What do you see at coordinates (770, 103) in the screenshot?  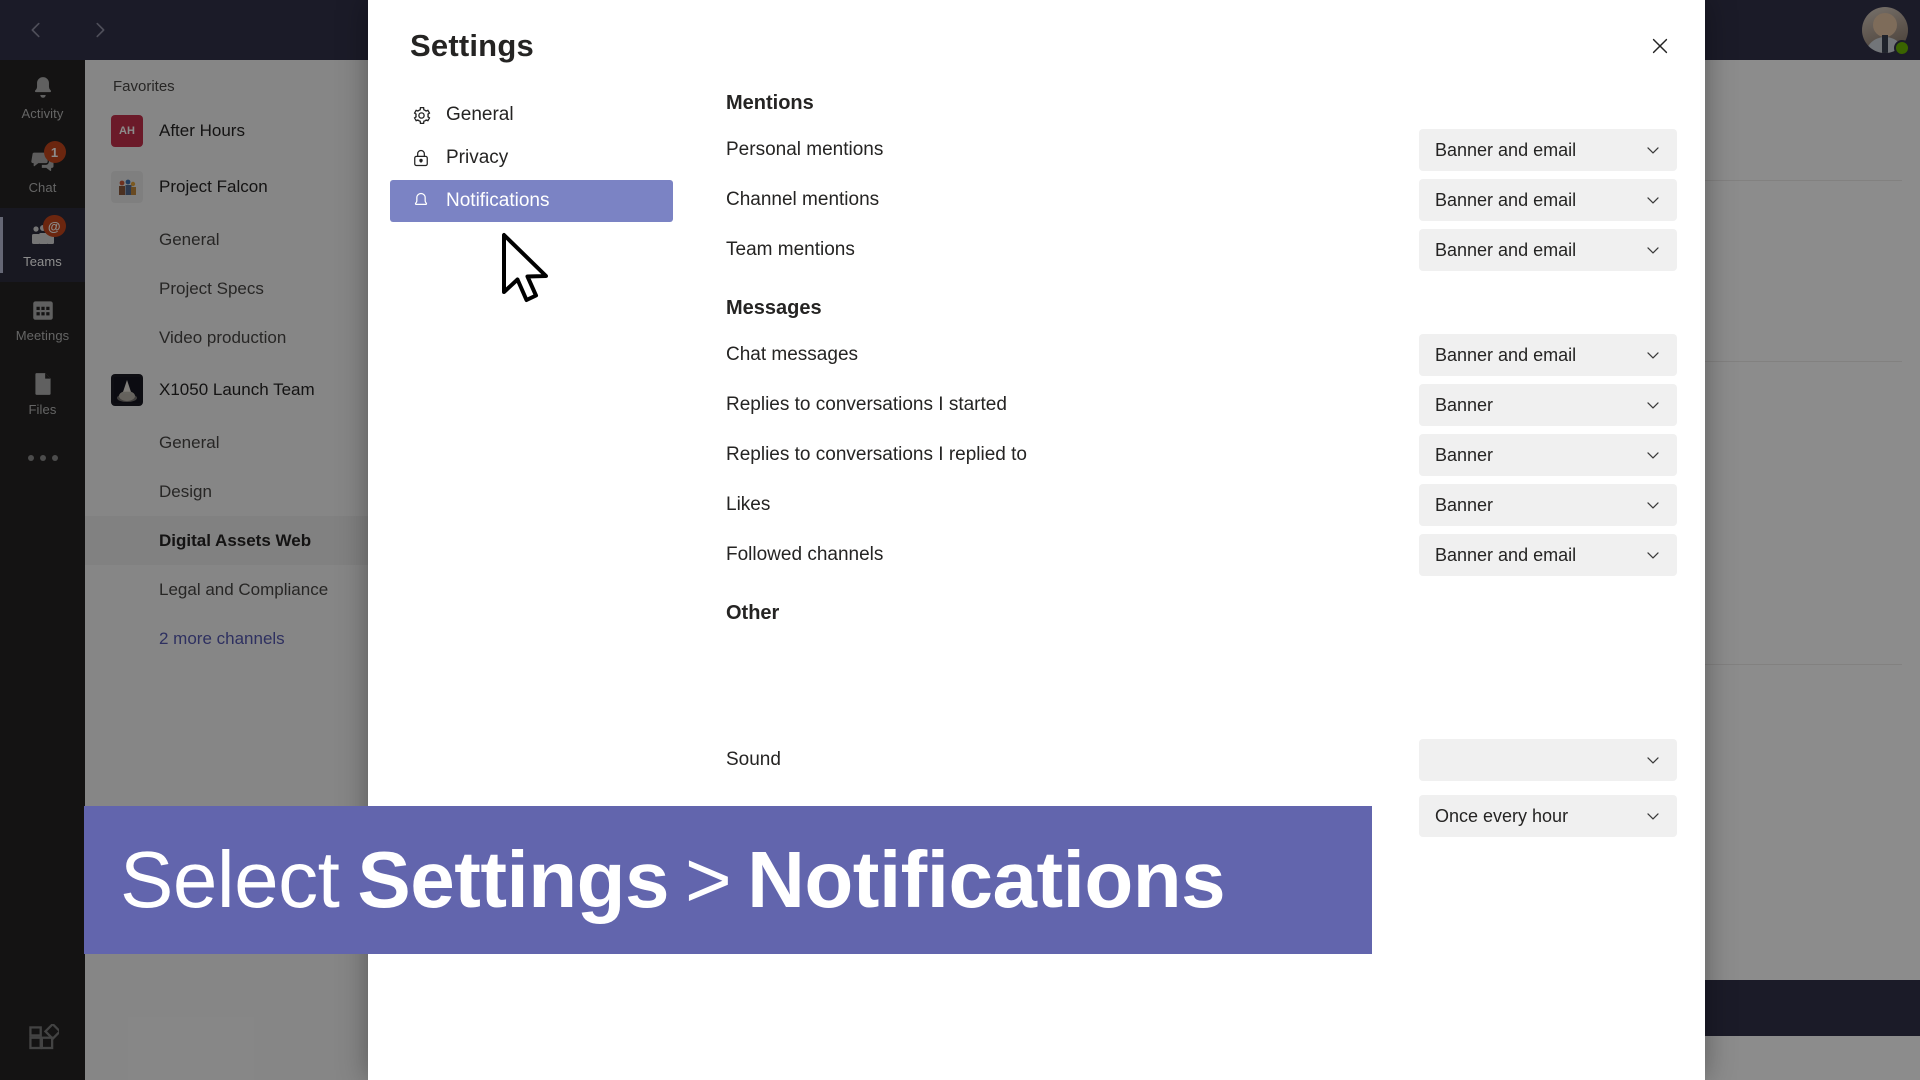 I see `group-title-mentions: Mentions` at bounding box center [770, 103].